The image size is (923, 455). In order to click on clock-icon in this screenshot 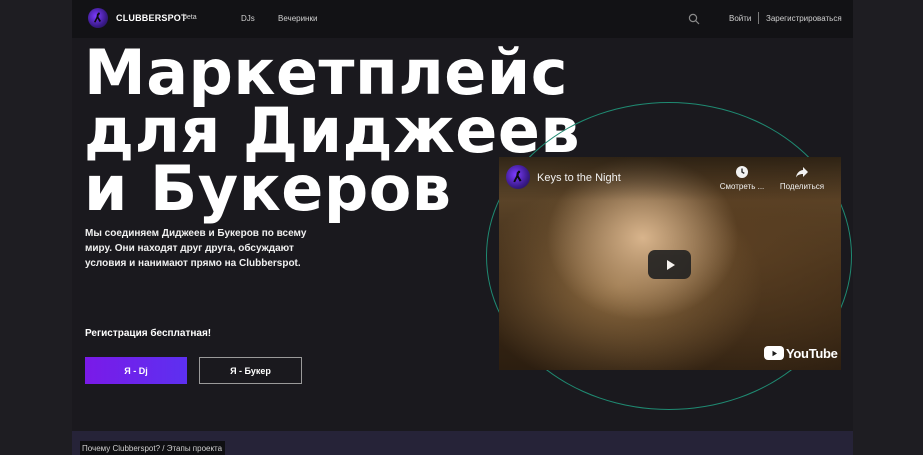, I will do `click(742, 172)`.